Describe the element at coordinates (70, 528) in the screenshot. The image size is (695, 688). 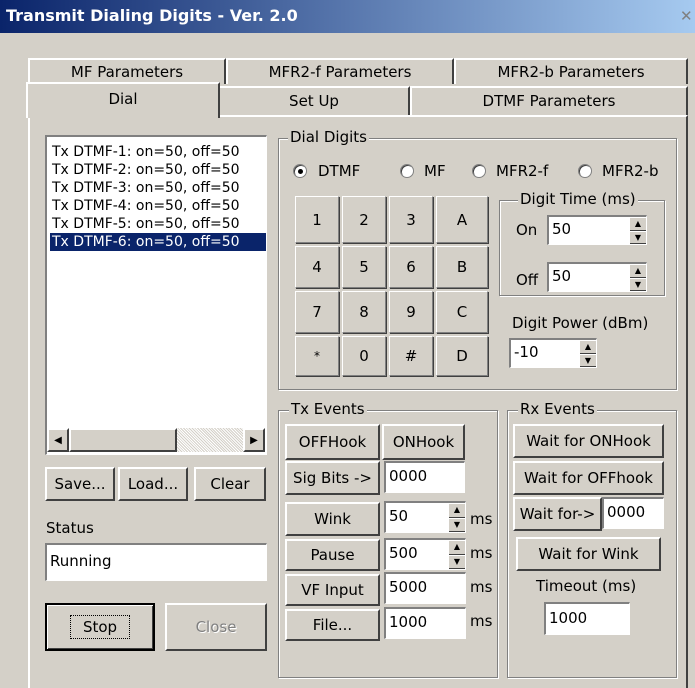
I see `status-label: Status` at that location.